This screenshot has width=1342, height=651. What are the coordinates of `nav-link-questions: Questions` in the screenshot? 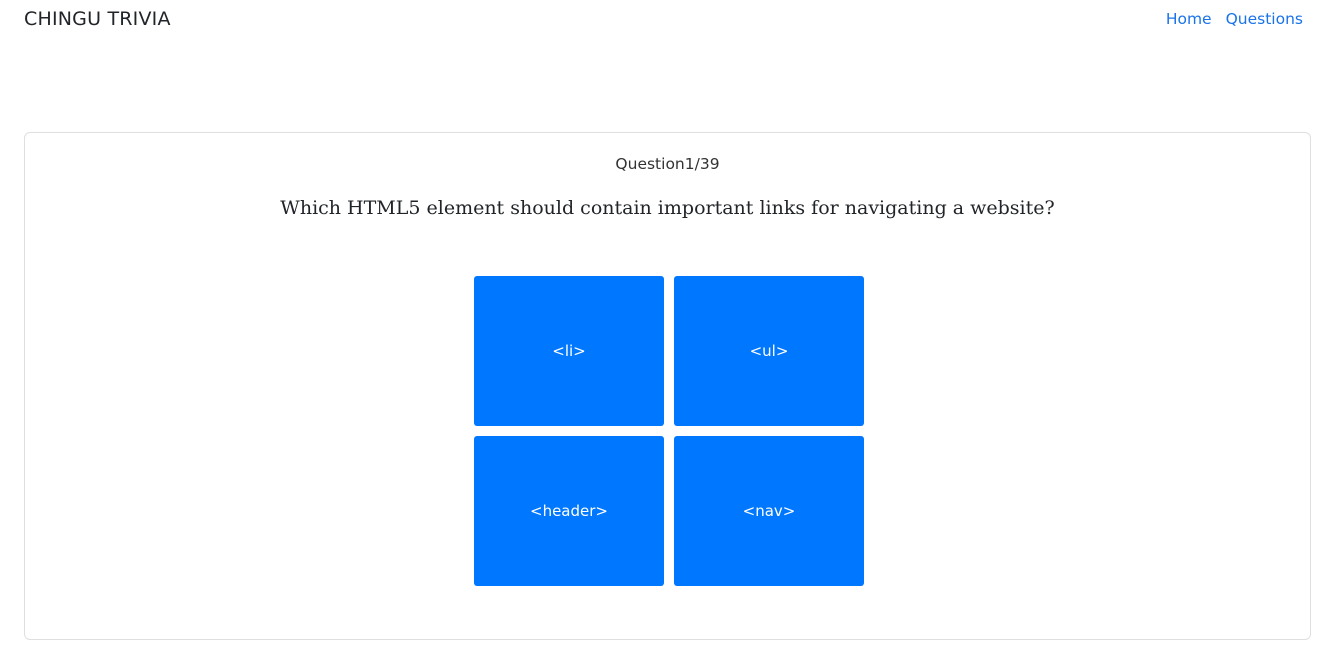 It's located at (1264, 19).